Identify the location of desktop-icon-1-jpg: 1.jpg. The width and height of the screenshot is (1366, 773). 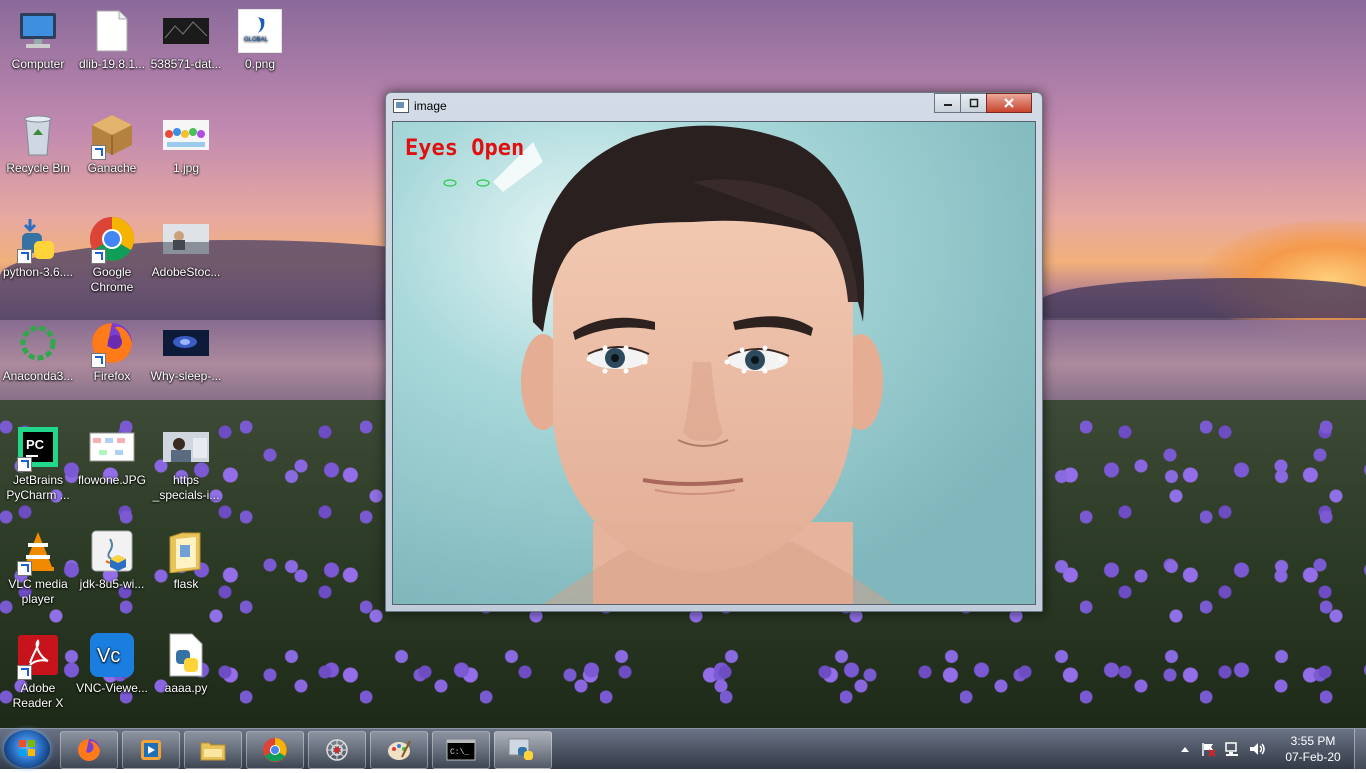
(186, 144).